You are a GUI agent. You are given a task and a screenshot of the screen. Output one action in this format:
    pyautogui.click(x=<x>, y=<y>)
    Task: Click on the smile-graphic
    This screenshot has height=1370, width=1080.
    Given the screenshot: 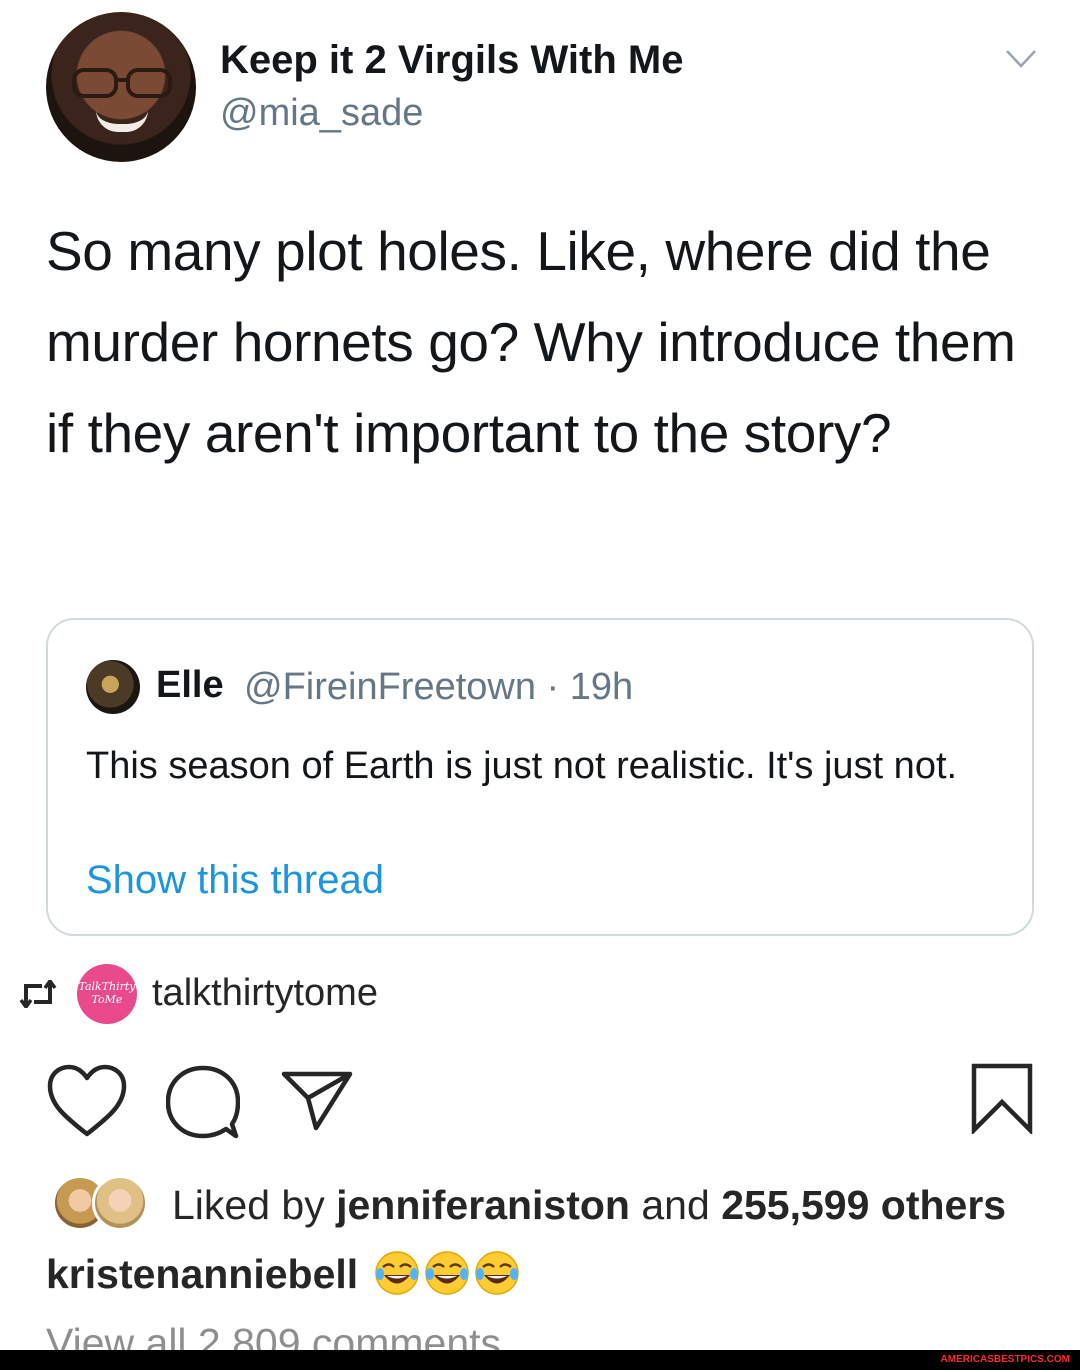 What is the action you would take?
    pyautogui.click(x=122, y=121)
    